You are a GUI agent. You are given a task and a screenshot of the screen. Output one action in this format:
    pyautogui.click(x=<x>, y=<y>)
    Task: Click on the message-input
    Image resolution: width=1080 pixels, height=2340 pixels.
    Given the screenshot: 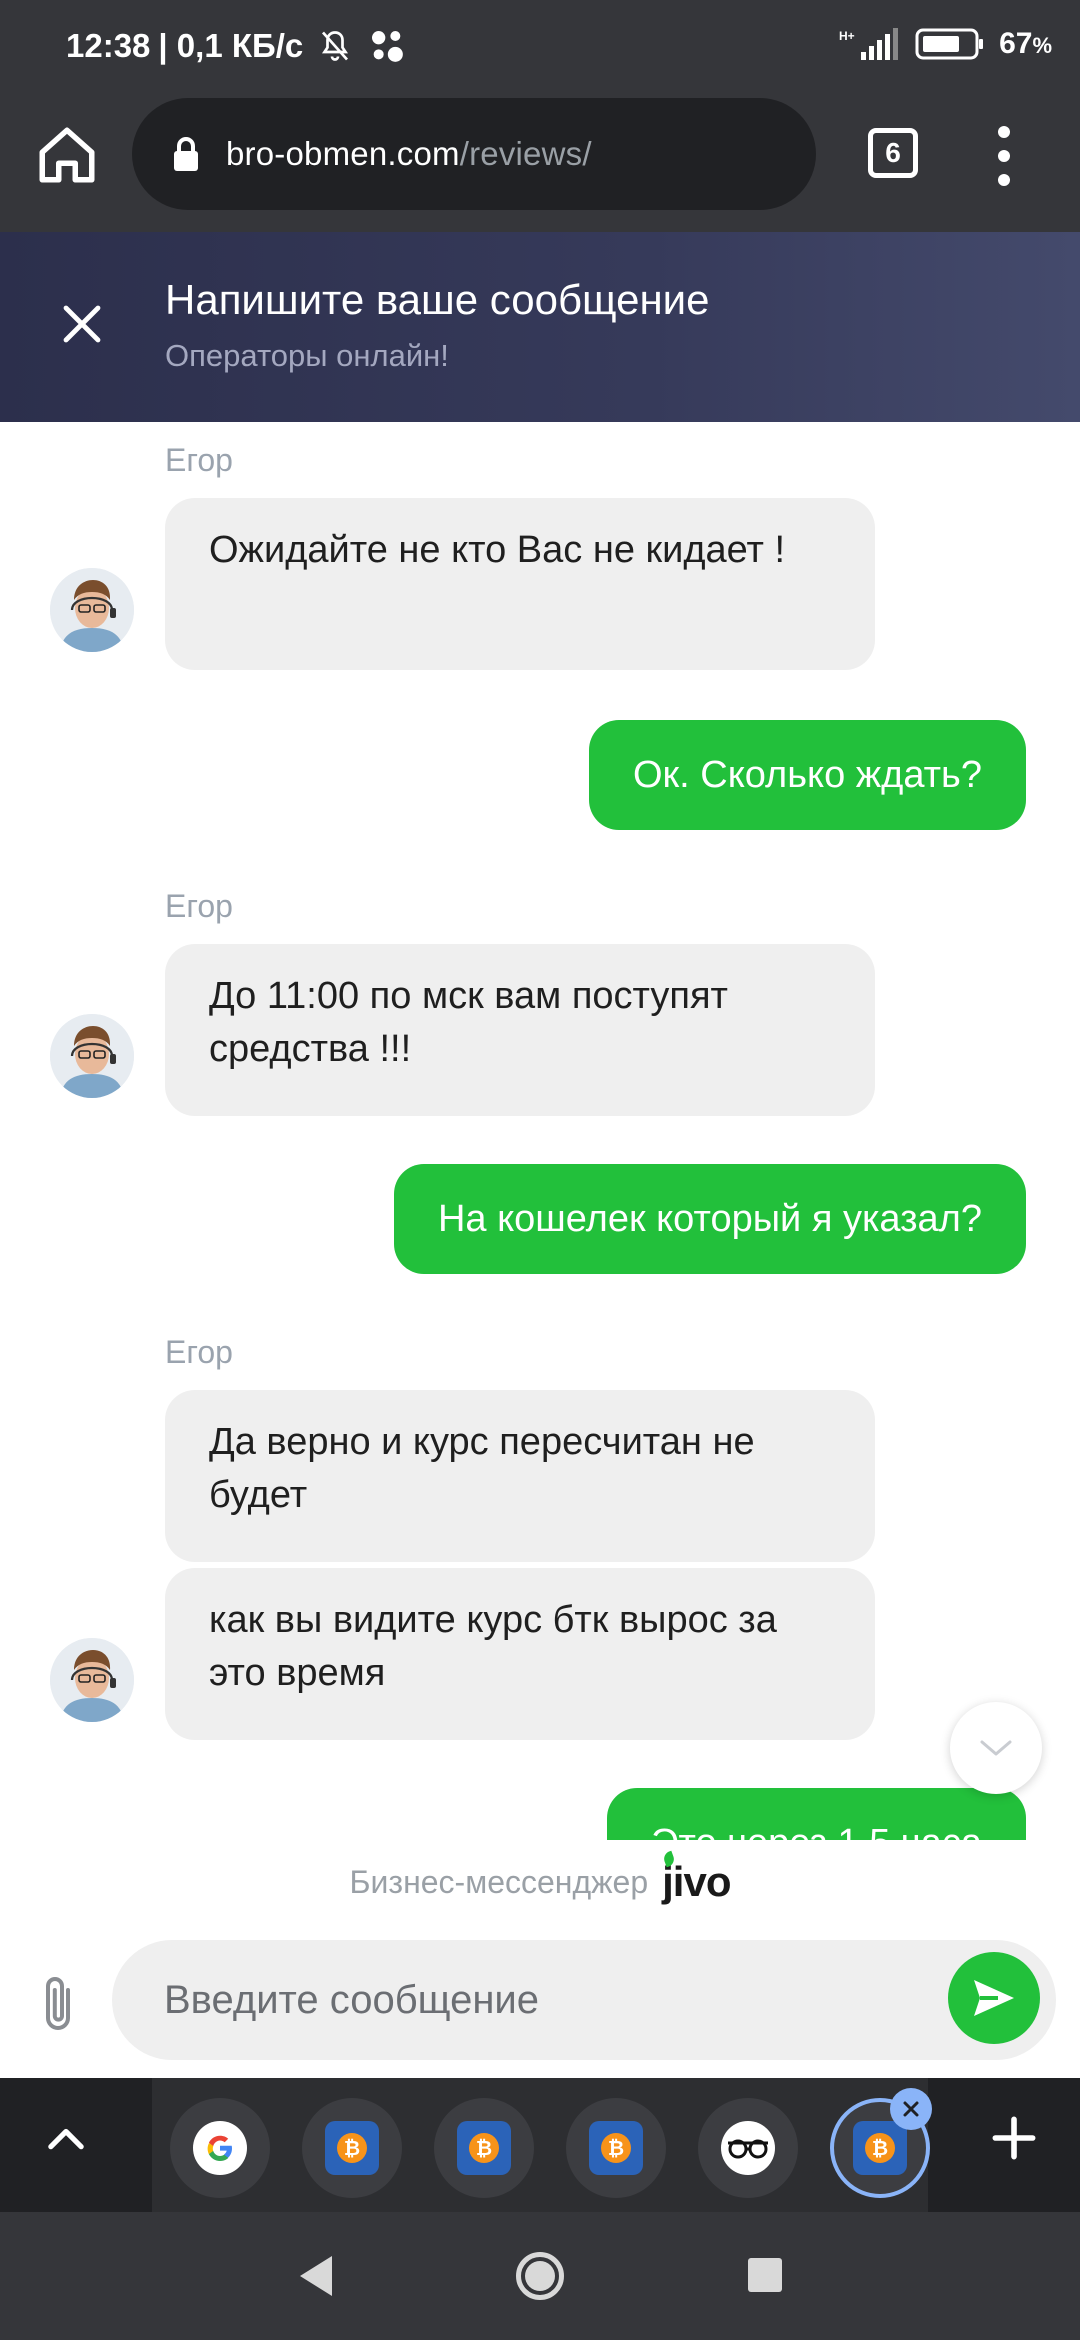 What is the action you would take?
    pyautogui.click(x=544, y=2000)
    